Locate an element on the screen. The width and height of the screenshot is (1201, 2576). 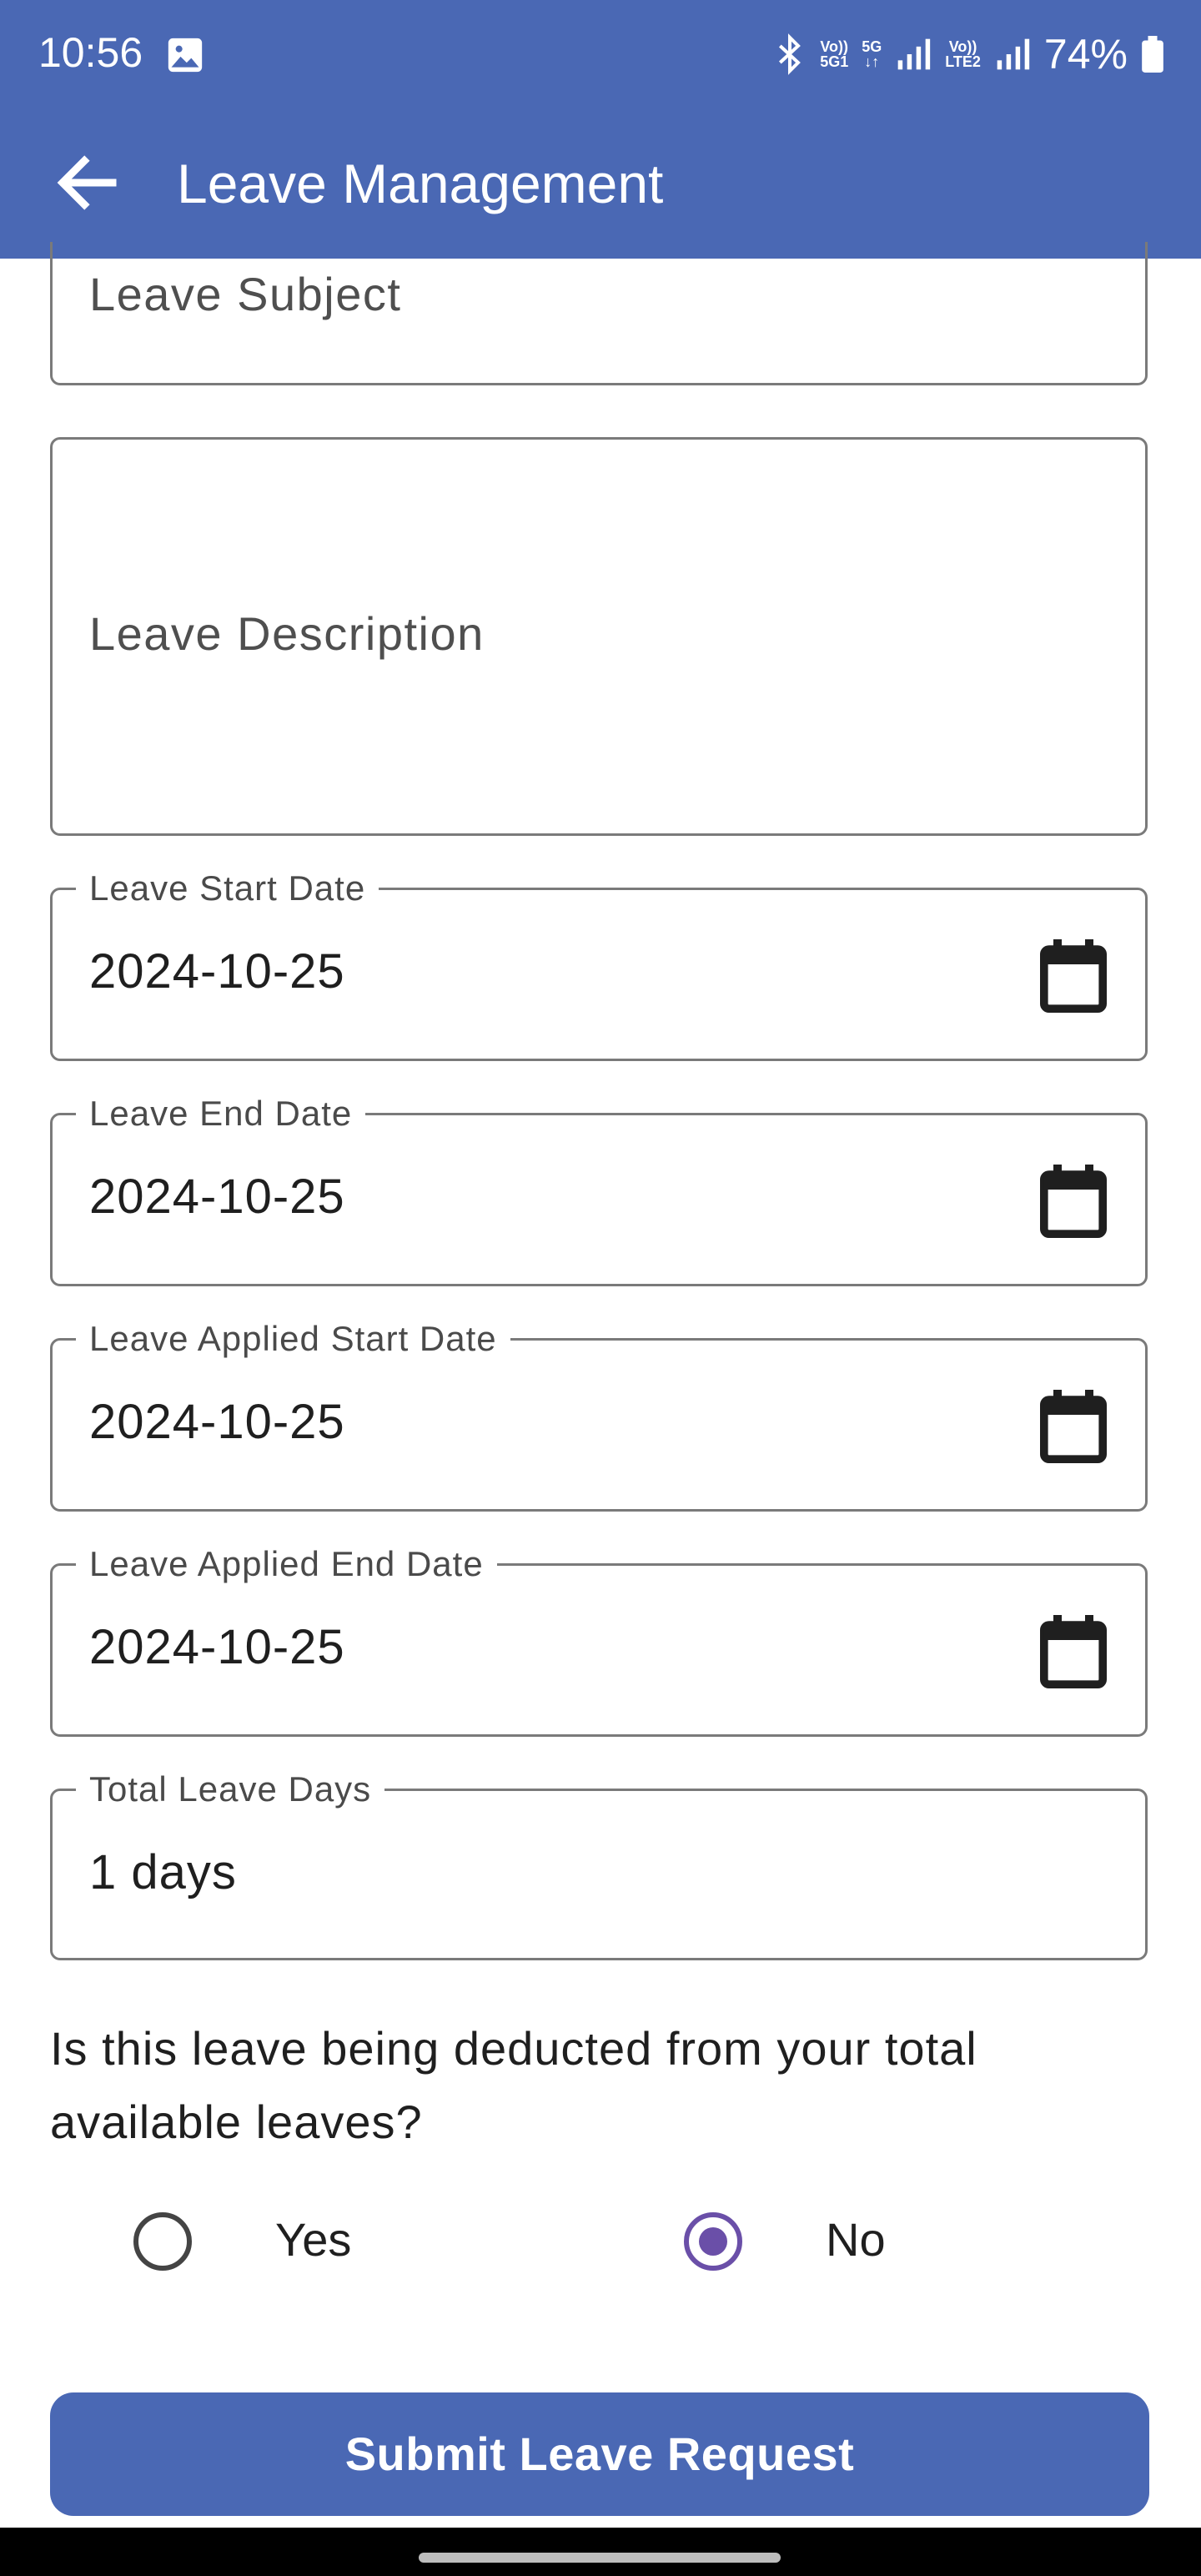
status-bar: 10:56 Vo)) 5G1 5G ↓↑ Vo)) LTE2 74% is located at coordinates (601, 54).